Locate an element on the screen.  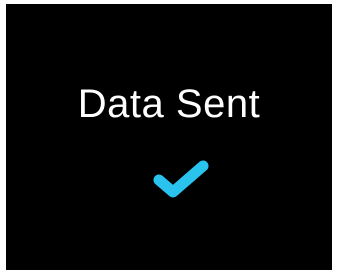
status-message: Data Sent is located at coordinates (169, 104).